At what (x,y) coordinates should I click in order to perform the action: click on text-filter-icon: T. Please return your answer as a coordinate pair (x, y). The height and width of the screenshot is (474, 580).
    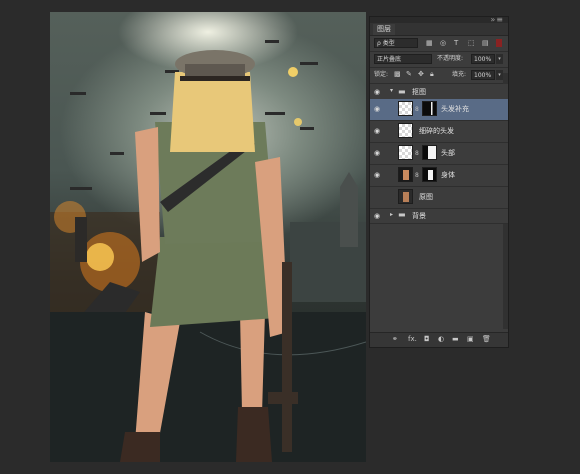
    Looking at the image, I should click on (456, 43).